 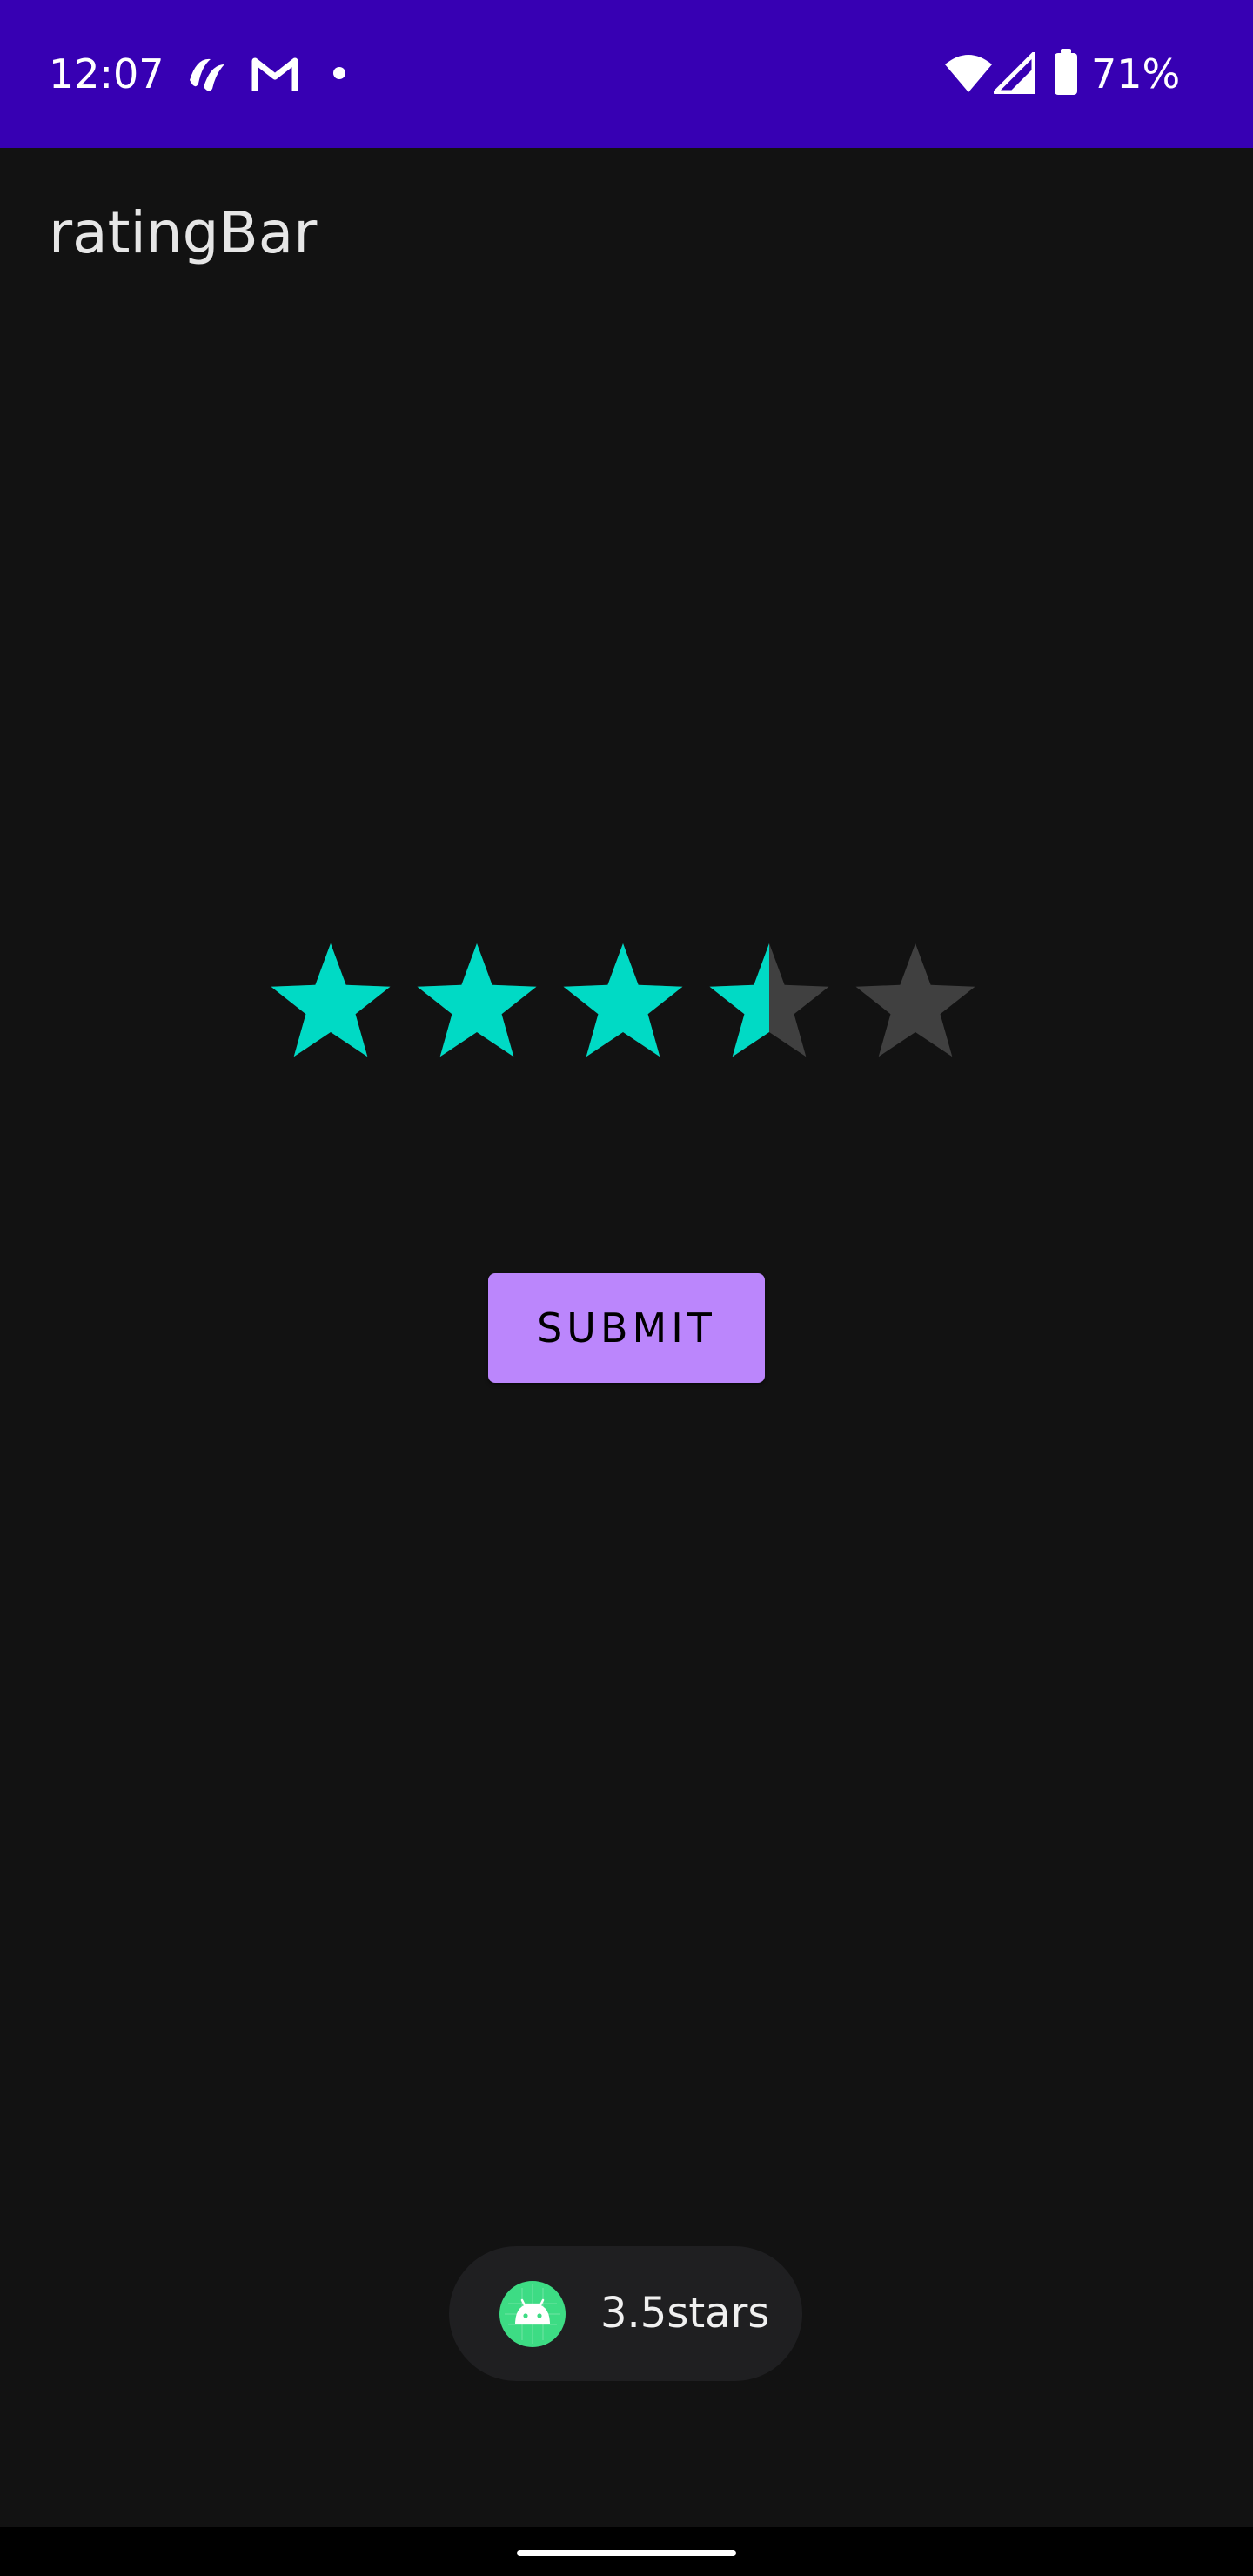 I want to click on star-4-icon, so click(x=769, y=1001).